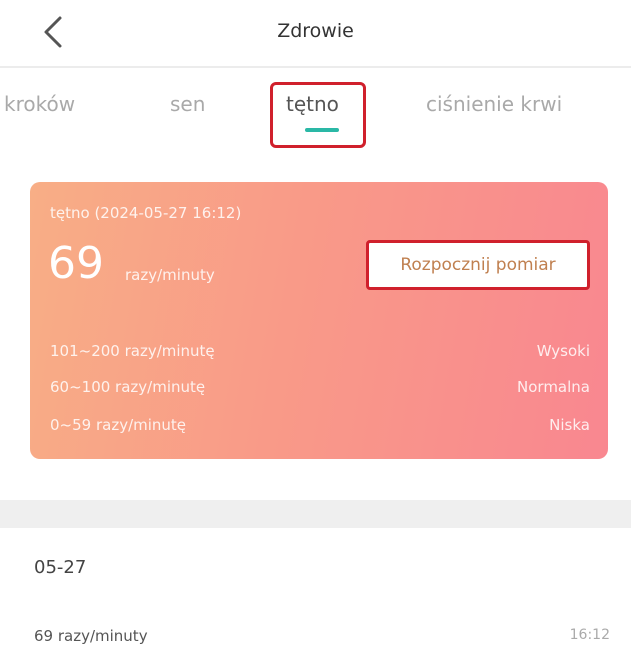 The width and height of the screenshot is (631, 659). Describe the element at coordinates (315, 514) in the screenshot. I see `section-separator` at that location.